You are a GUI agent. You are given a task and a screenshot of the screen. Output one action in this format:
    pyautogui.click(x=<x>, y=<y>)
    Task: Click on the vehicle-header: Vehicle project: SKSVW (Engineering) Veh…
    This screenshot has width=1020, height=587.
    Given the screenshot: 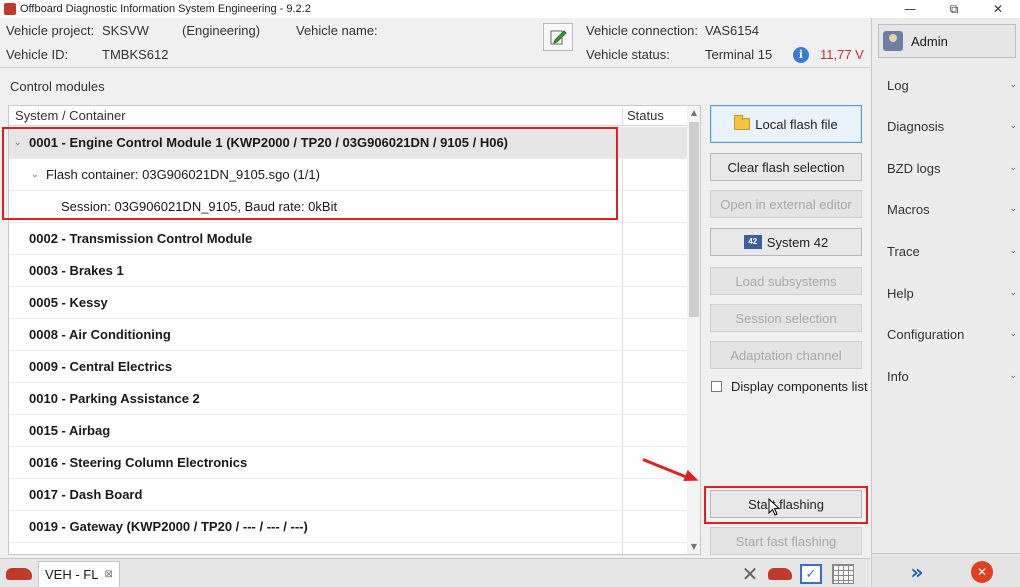 What is the action you would take?
    pyautogui.click(x=435, y=43)
    